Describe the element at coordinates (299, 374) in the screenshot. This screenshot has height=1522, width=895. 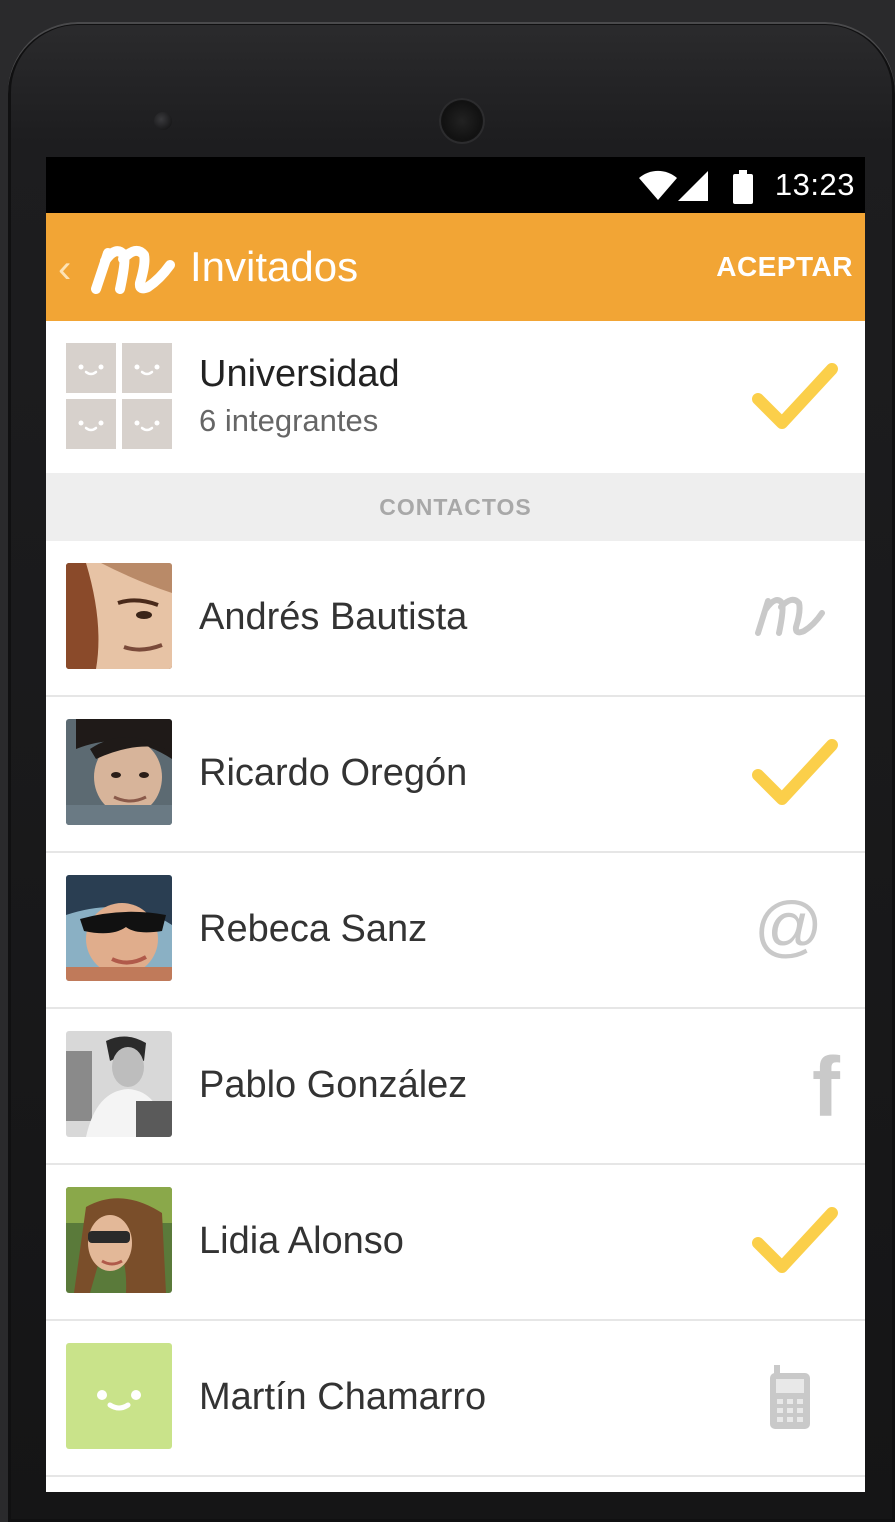
I see `group-name: Universidad` at that location.